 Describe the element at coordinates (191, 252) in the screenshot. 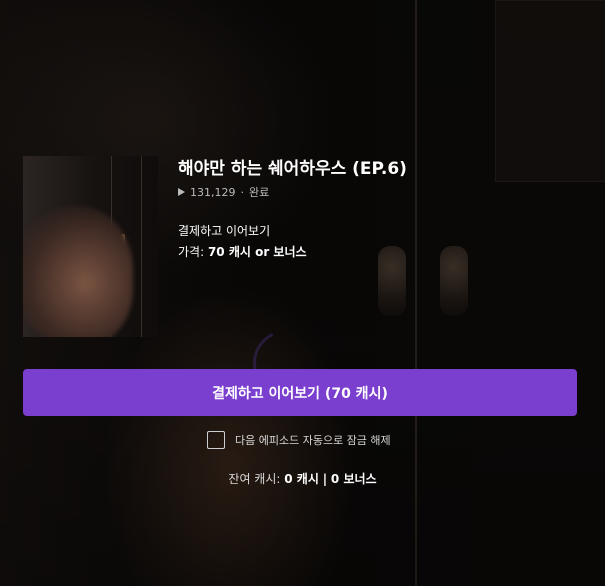

I see `price-label: 가격:` at that location.